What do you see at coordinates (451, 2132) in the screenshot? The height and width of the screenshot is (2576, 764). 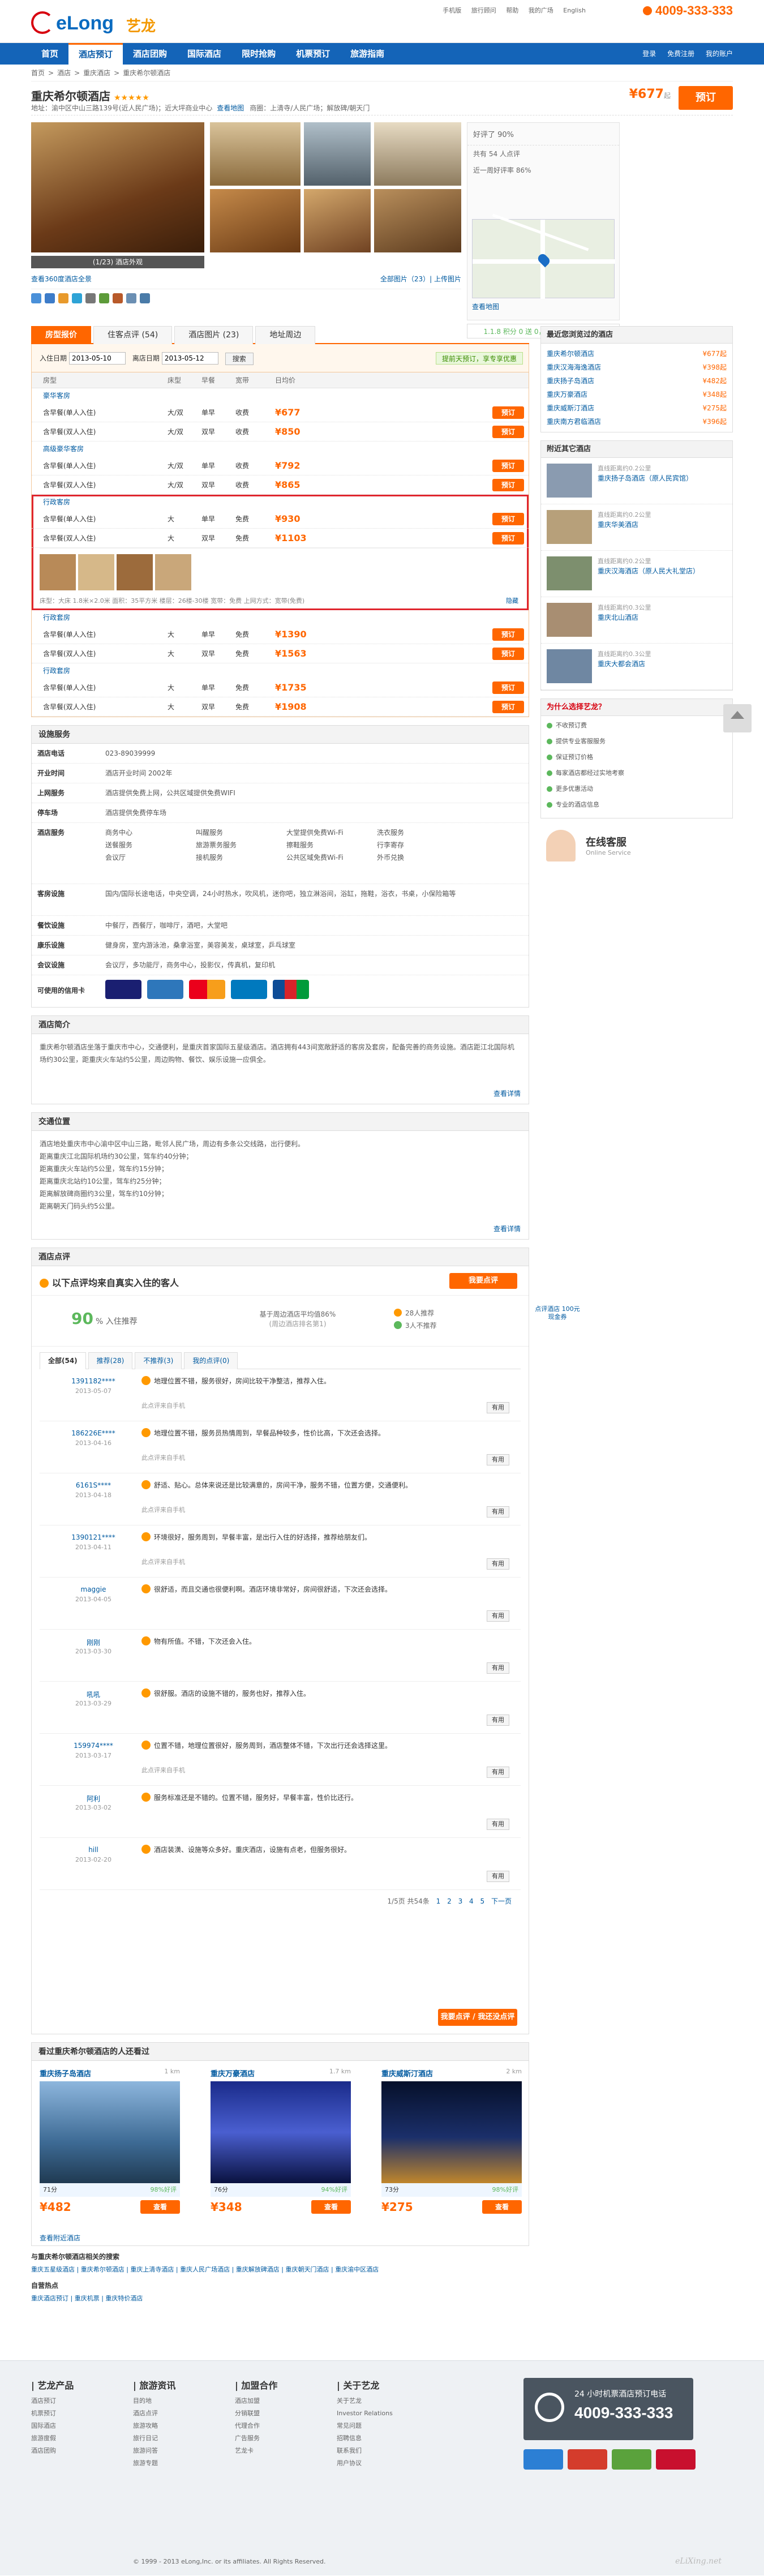 I see `also-hotel-photo` at bounding box center [451, 2132].